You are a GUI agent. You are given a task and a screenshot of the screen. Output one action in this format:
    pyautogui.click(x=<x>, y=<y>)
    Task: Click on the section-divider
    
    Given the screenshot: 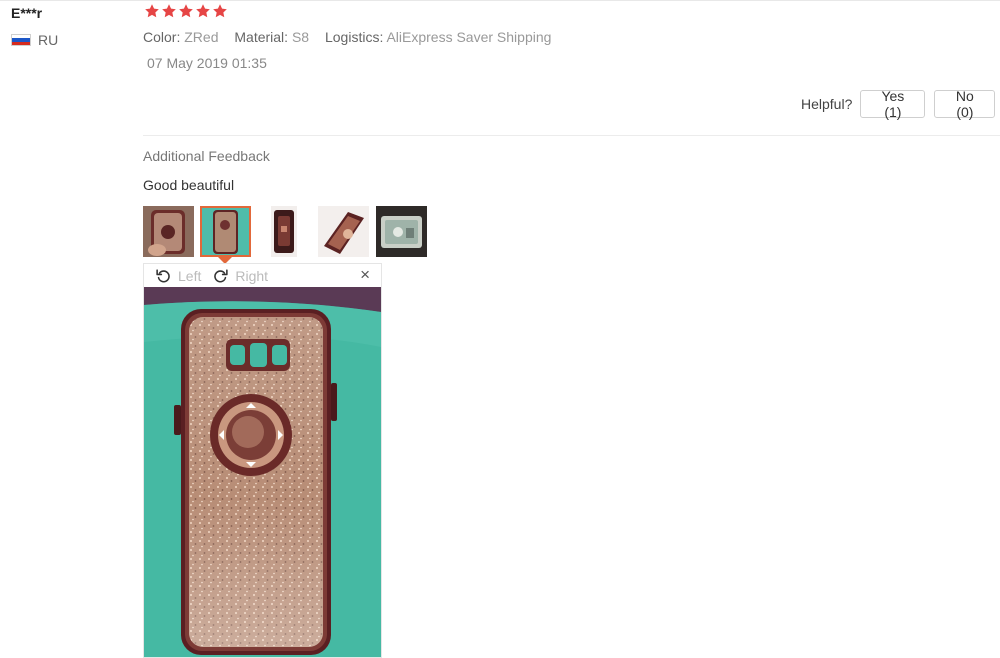 What is the action you would take?
    pyautogui.click(x=571, y=135)
    